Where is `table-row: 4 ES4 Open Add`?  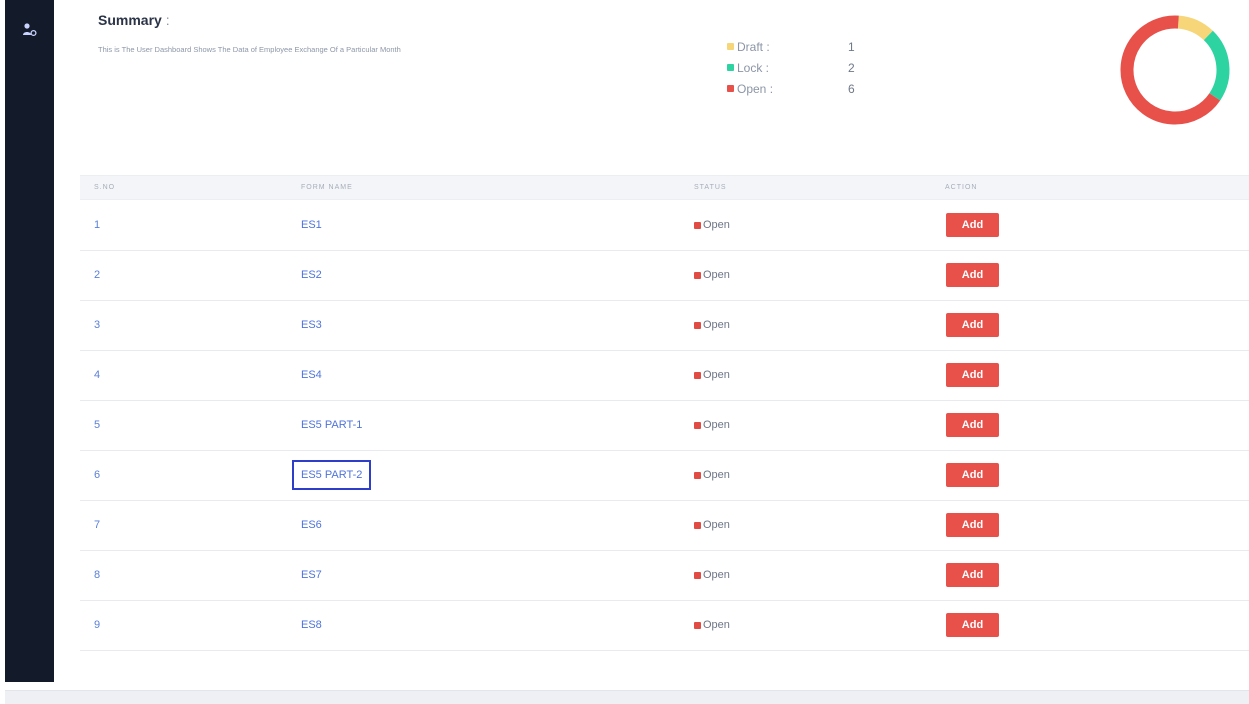 table-row: 4 ES4 Open Add is located at coordinates (664, 376).